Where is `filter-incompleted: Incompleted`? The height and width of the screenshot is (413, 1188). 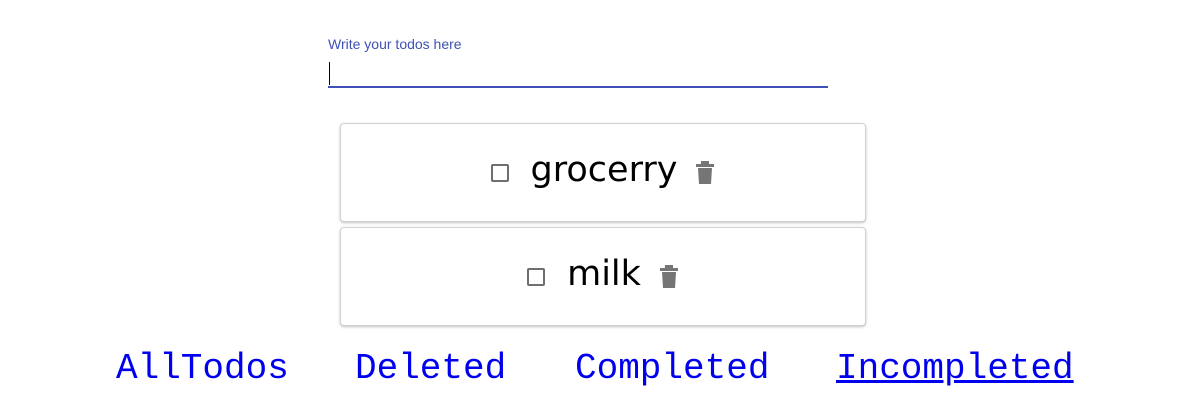
filter-incompleted: Incompleted is located at coordinates (955, 368).